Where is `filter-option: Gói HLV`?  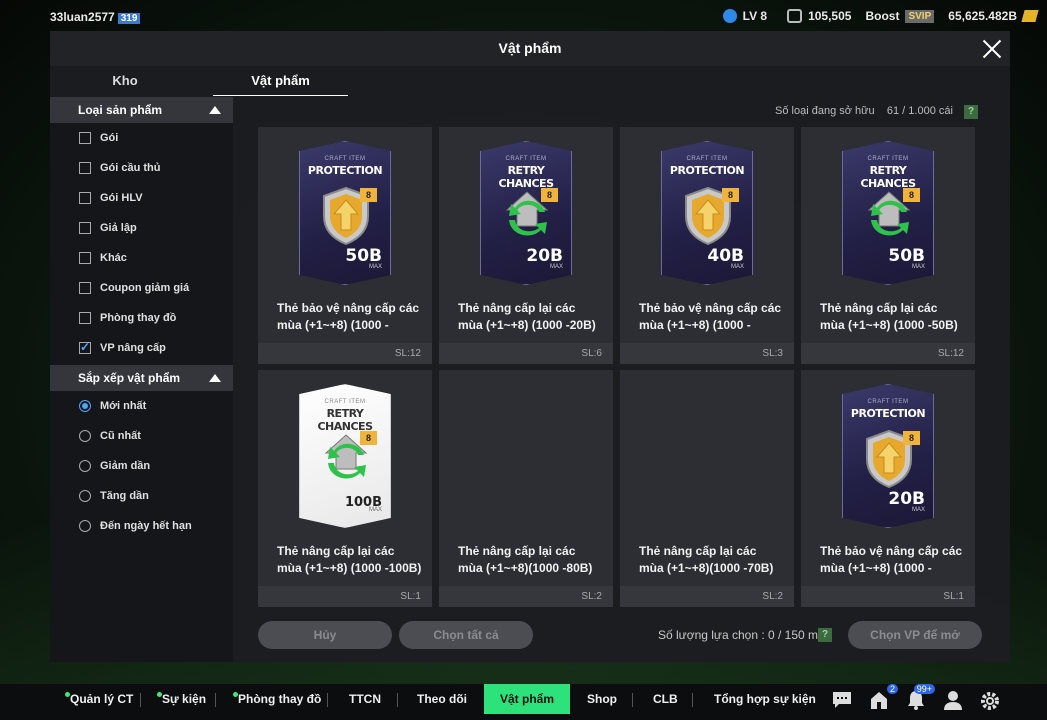 filter-option: Gói HLV is located at coordinates (141, 198).